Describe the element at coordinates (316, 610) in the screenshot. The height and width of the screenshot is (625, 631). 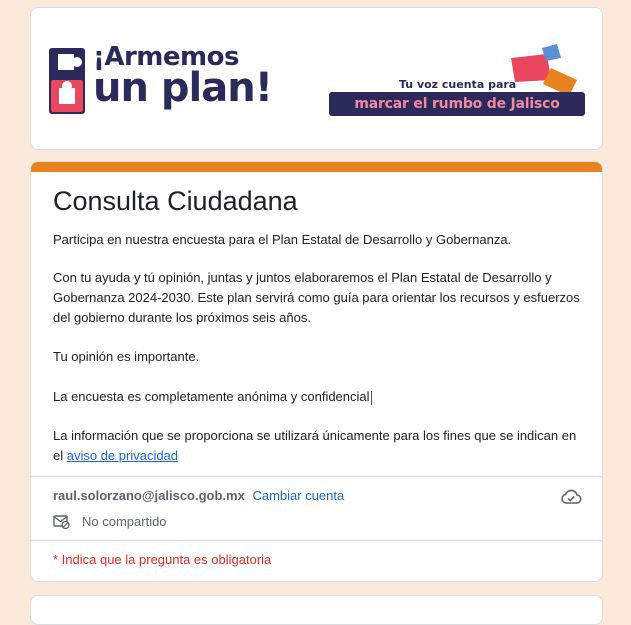
I see `next-question-card` at that location.